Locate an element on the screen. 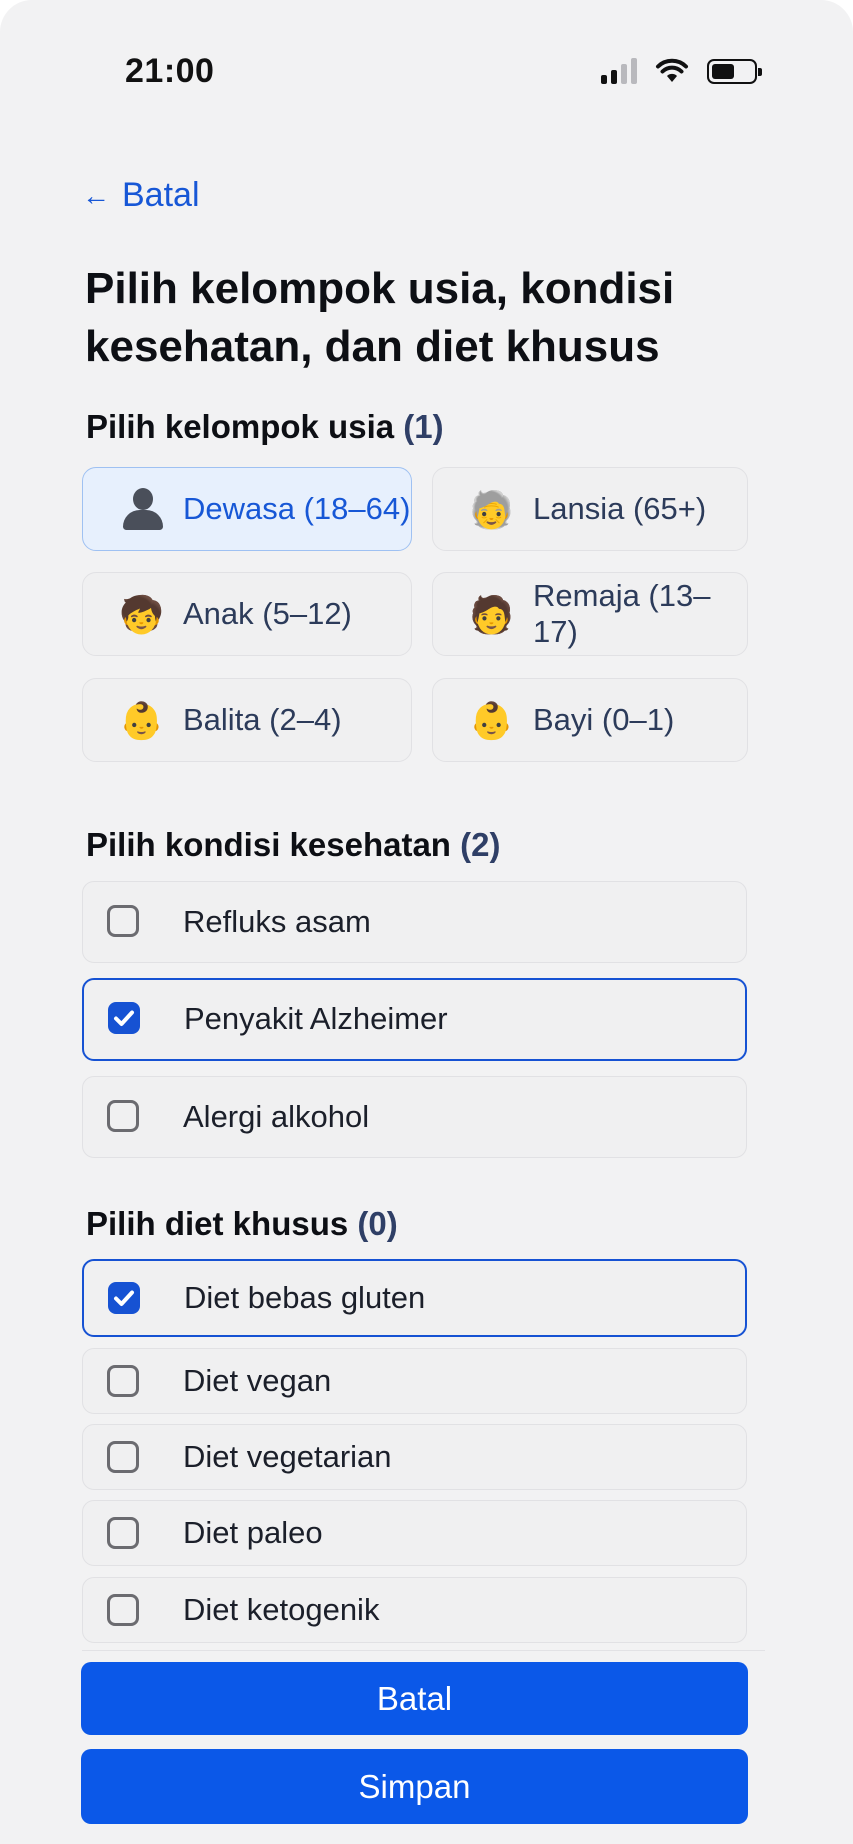  age-chip-remaja: 🧑 Remaja (13–17) is located at coordinates (590, 614).